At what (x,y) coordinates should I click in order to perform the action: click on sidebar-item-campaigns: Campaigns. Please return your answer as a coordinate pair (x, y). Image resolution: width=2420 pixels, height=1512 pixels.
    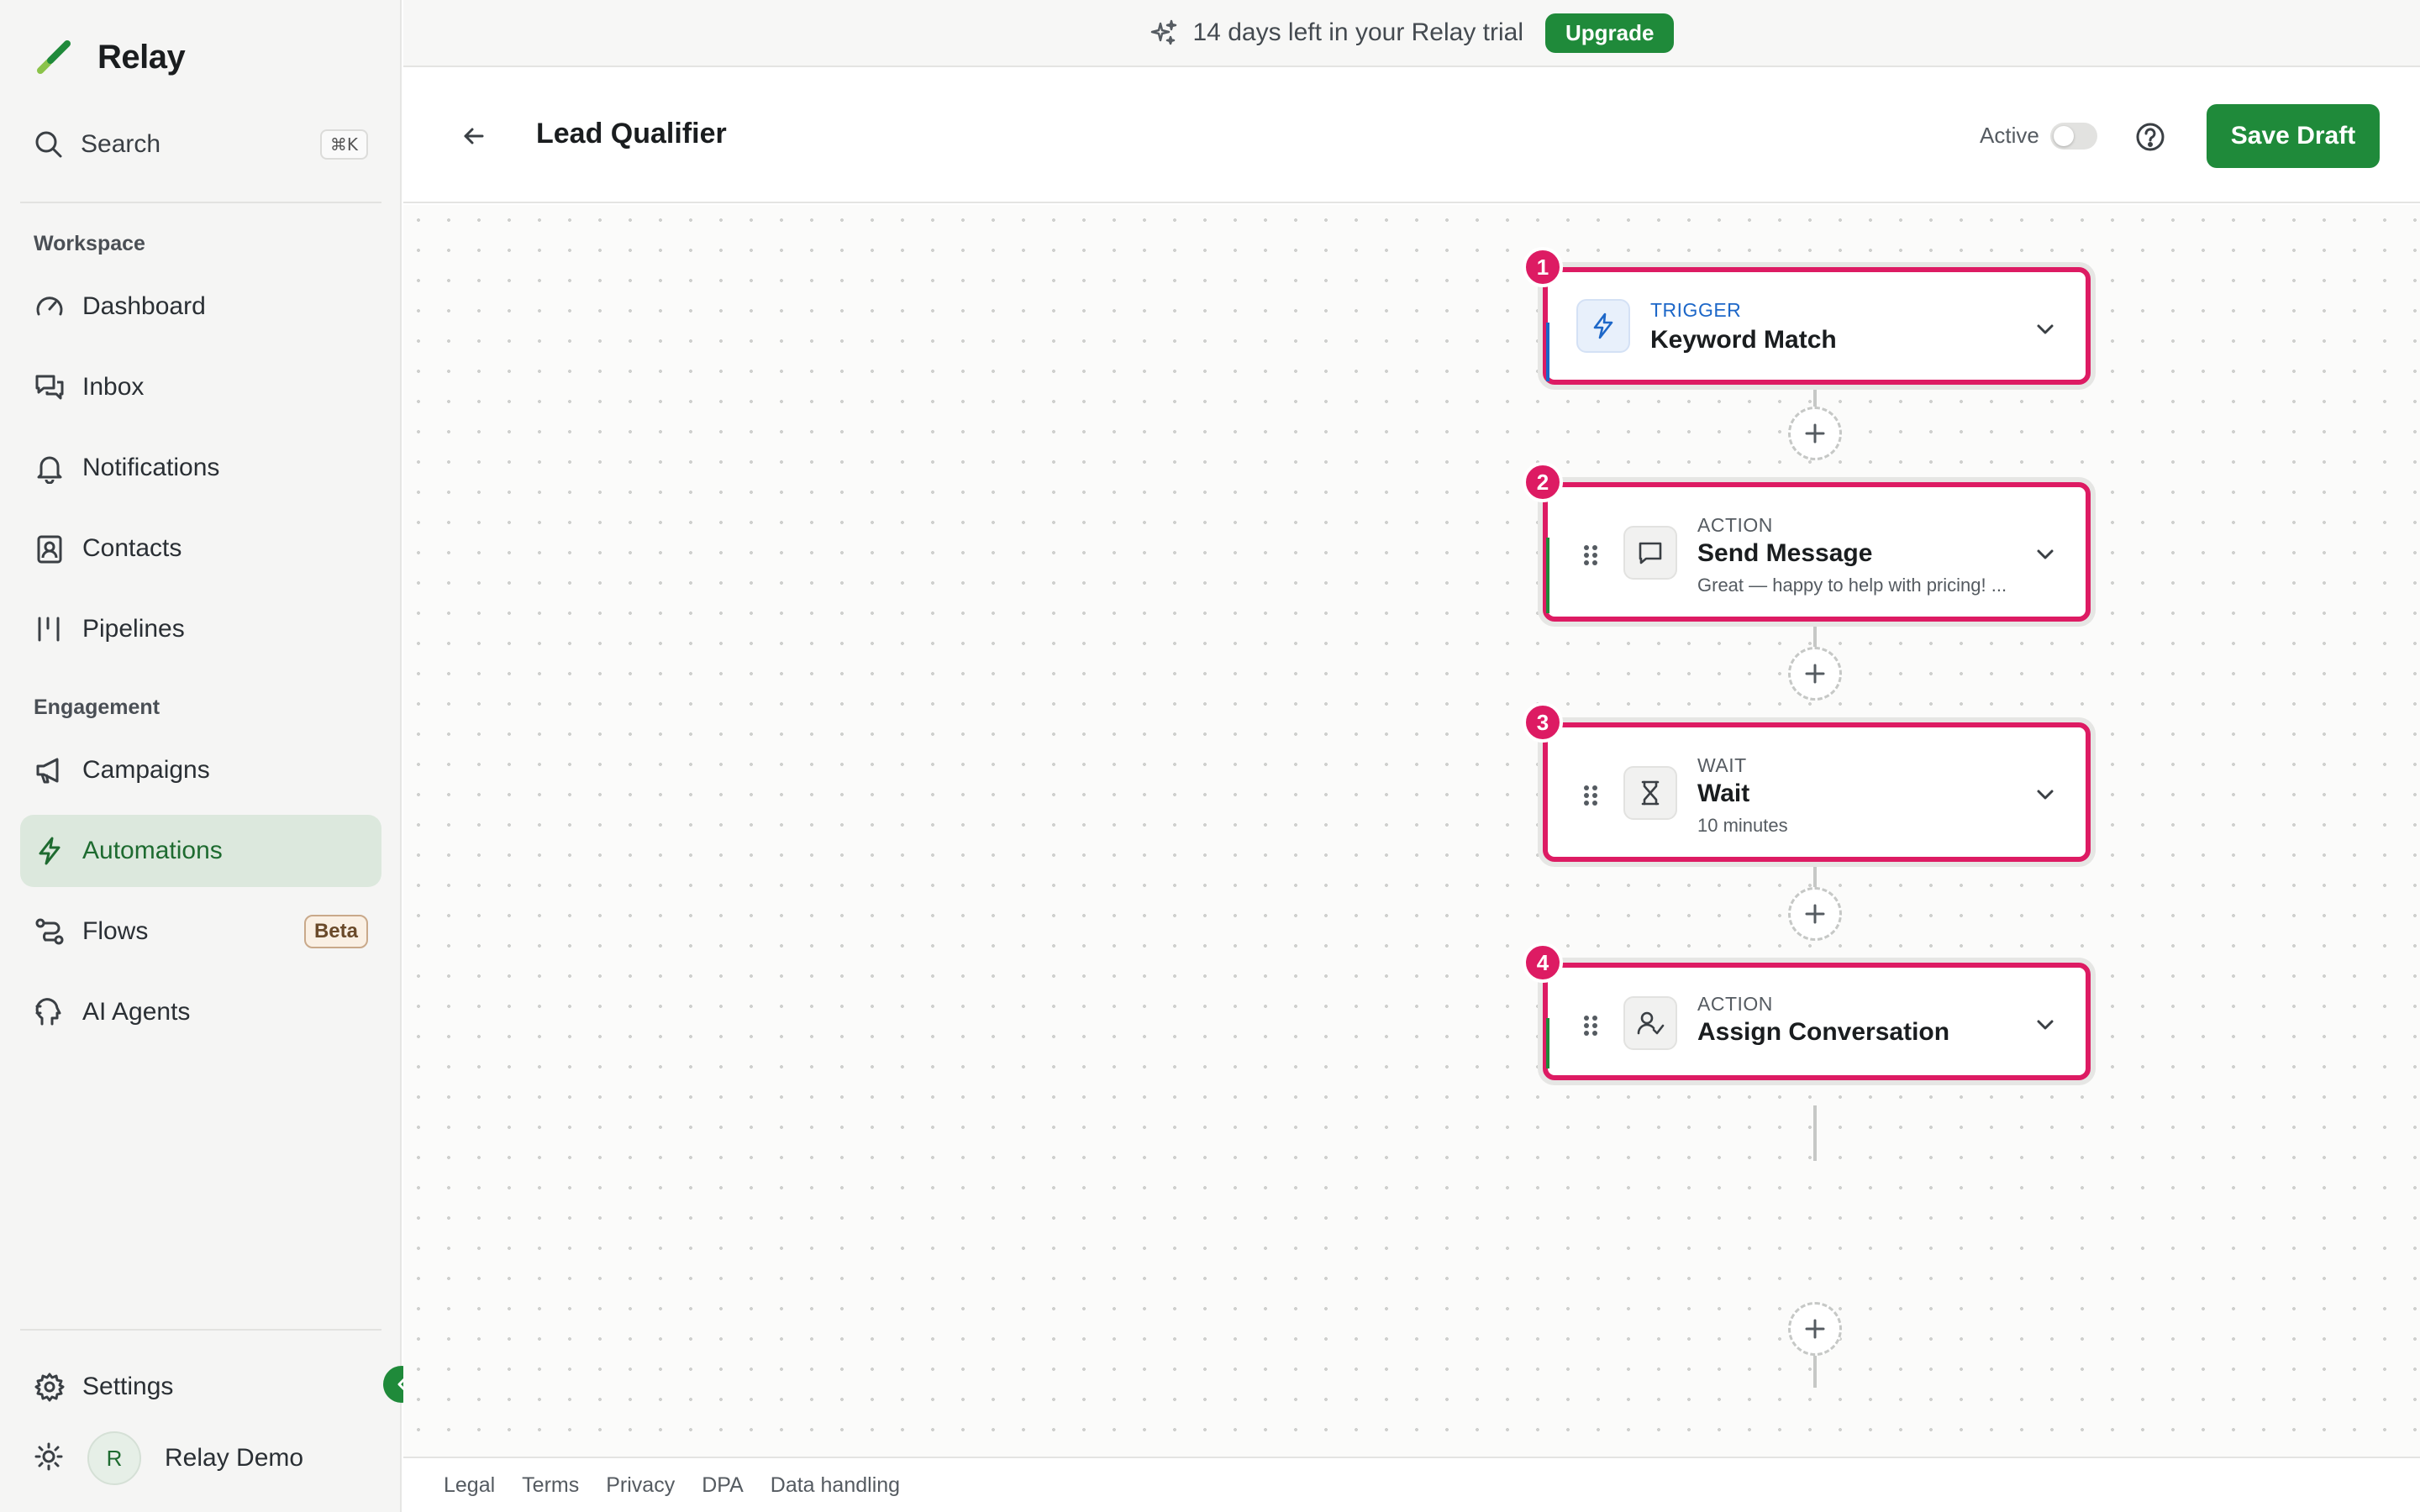
    Looking at the image, I should click on (200, 770).